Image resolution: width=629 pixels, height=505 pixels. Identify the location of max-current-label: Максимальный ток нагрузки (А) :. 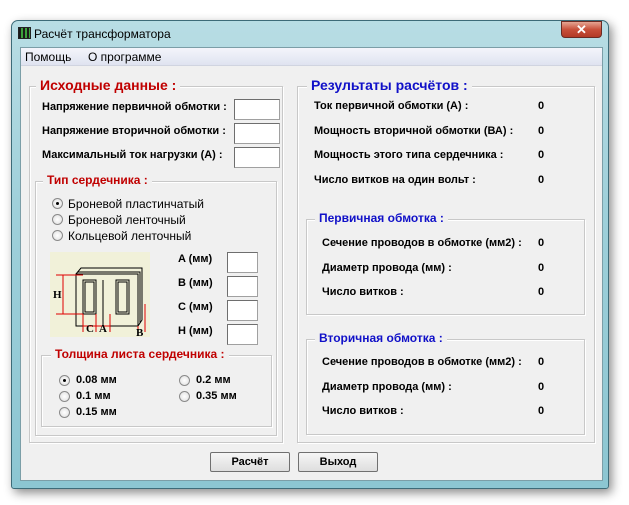
(132, 155).